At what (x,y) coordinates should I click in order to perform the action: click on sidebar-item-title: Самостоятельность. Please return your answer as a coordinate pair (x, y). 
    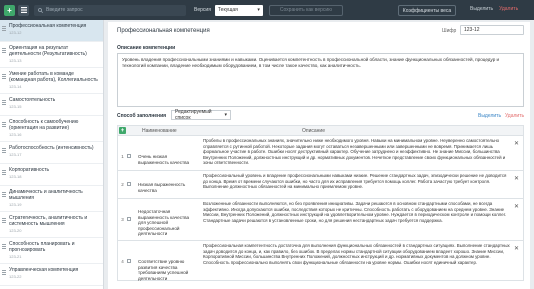
    Looking at the image, I should click on (32, 100).